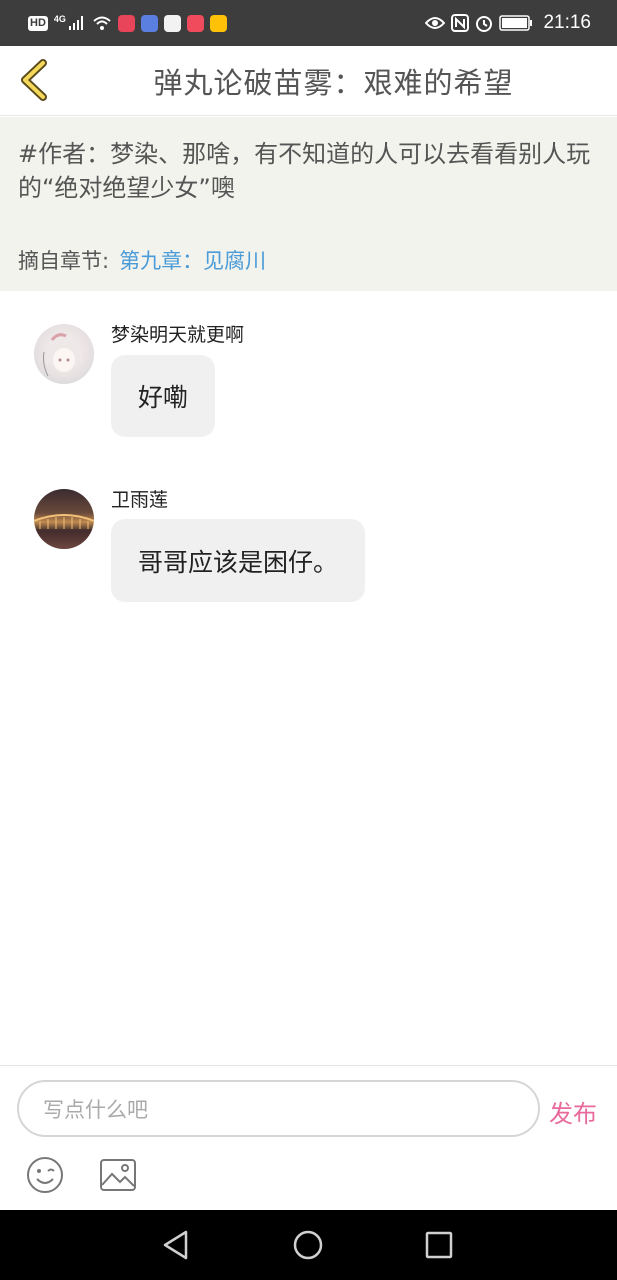  What do you see at coordinates (176, 1245) in the screenshot?
I see `back-triangle-icon` at bounding box center [176, 1245].